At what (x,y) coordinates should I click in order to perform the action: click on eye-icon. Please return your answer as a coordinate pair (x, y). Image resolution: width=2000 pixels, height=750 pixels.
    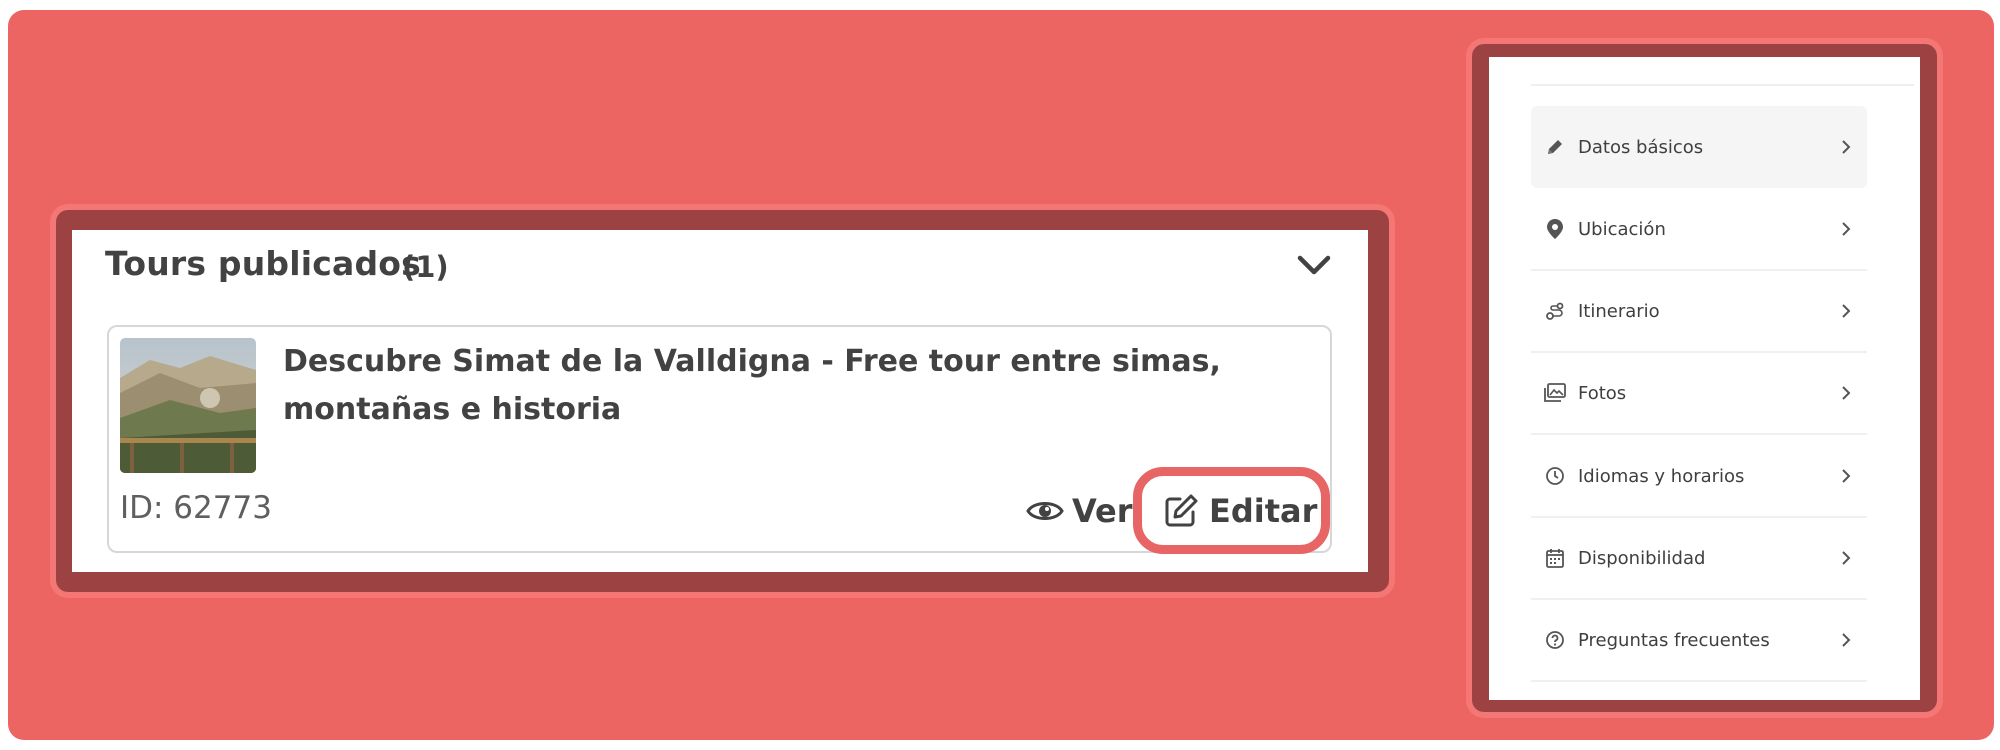
    Looking at the image, I should click on (1045, 511).